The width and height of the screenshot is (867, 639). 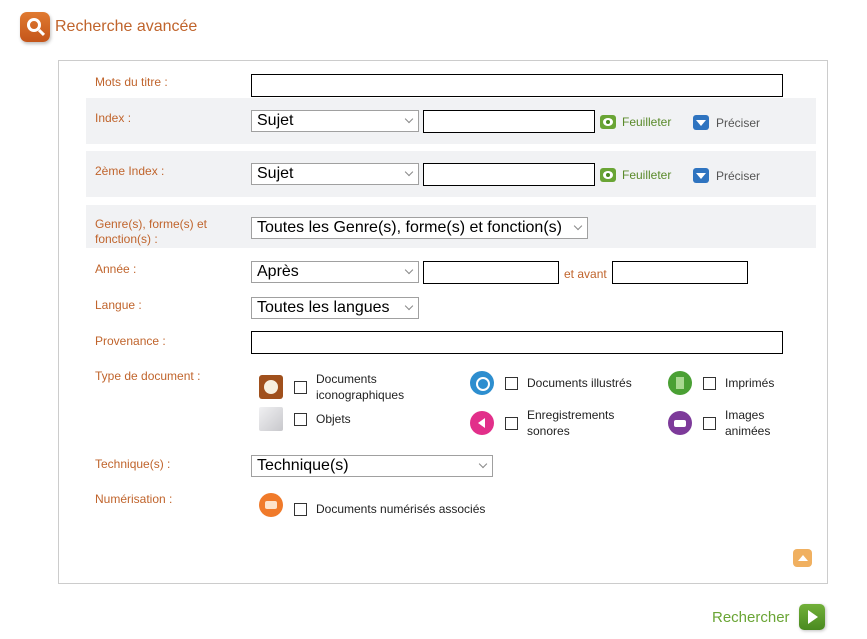 I want to click on digitized-checkbox, so click(x=300, y=509).